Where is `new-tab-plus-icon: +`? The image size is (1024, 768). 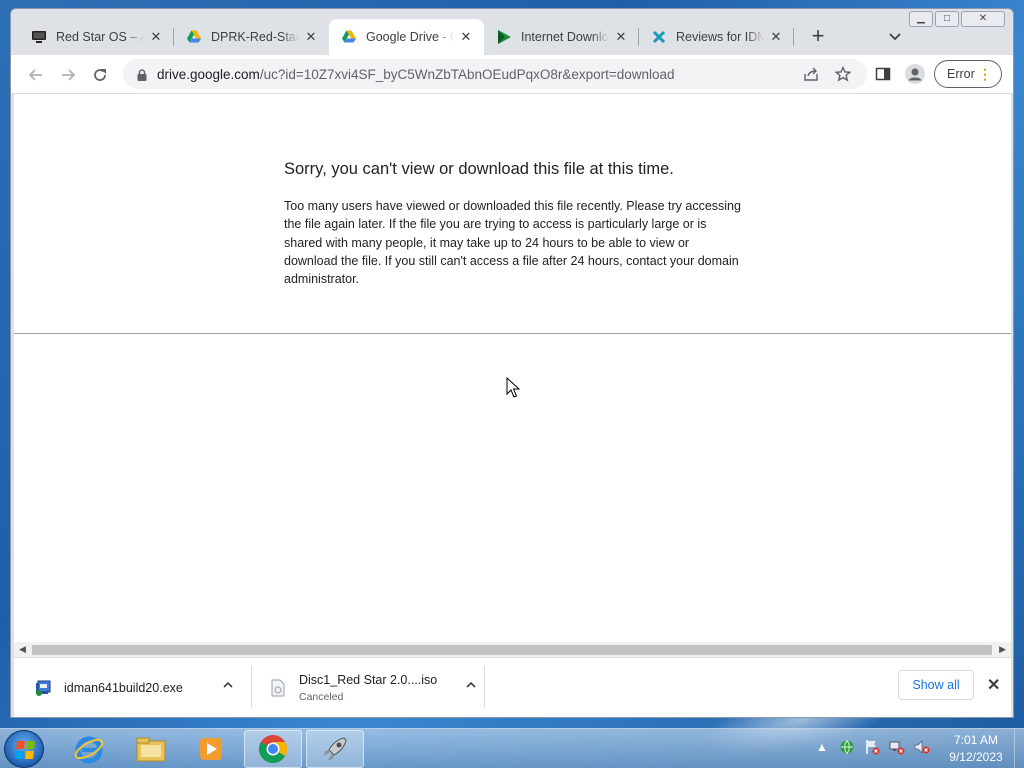 new-tab-plus-icon: + is located at coordinates (818, 37).